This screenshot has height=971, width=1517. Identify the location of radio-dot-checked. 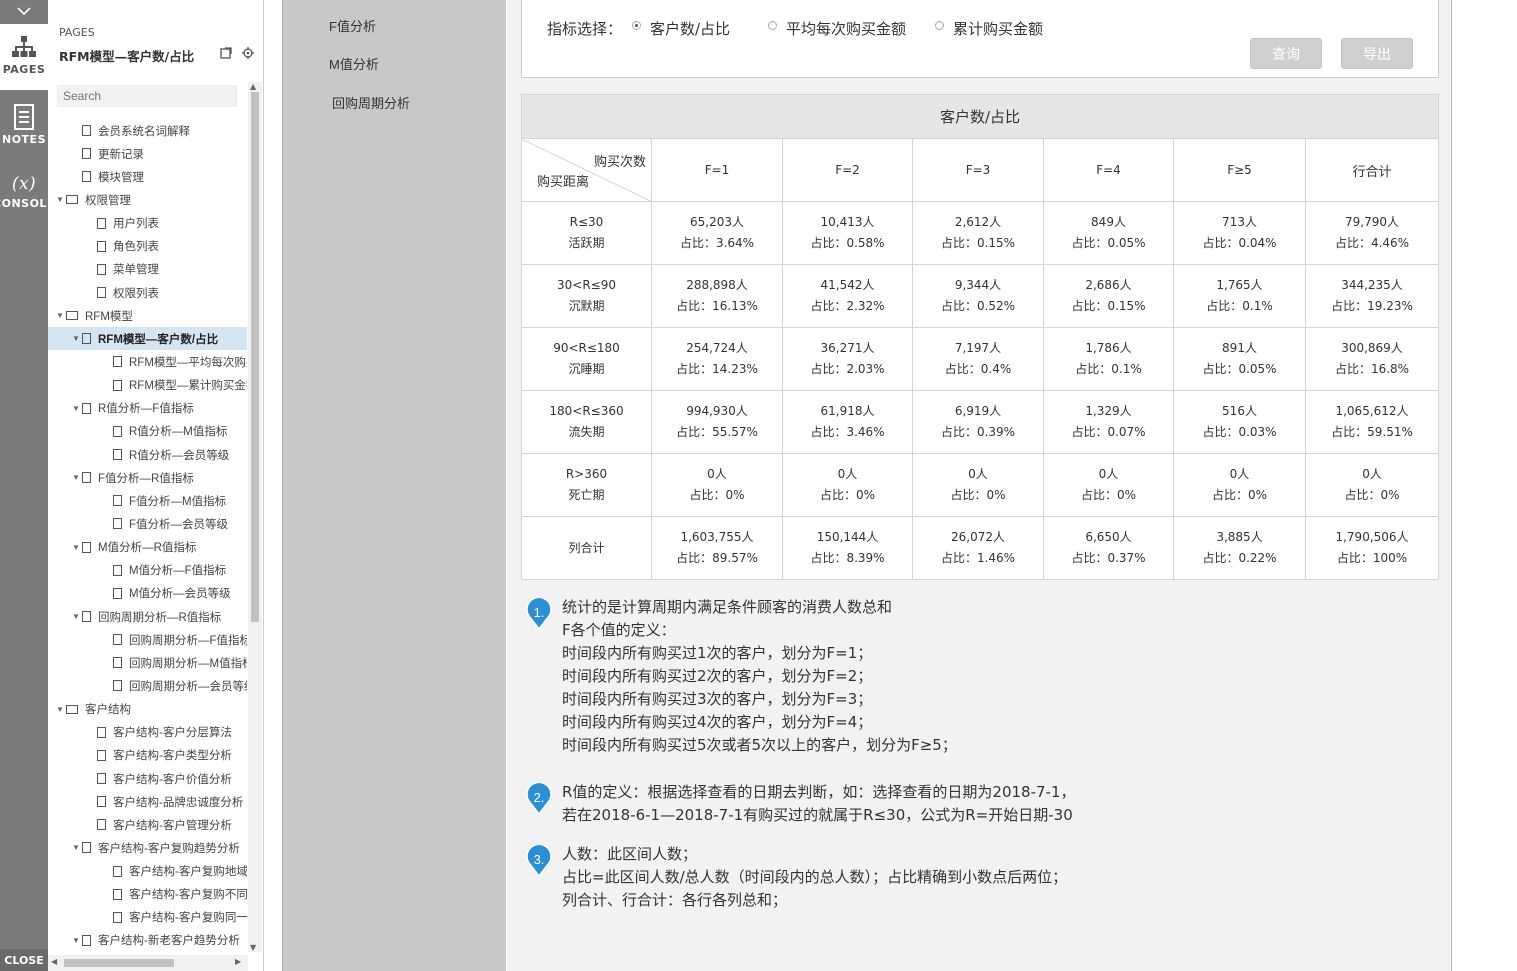
(636, 25).